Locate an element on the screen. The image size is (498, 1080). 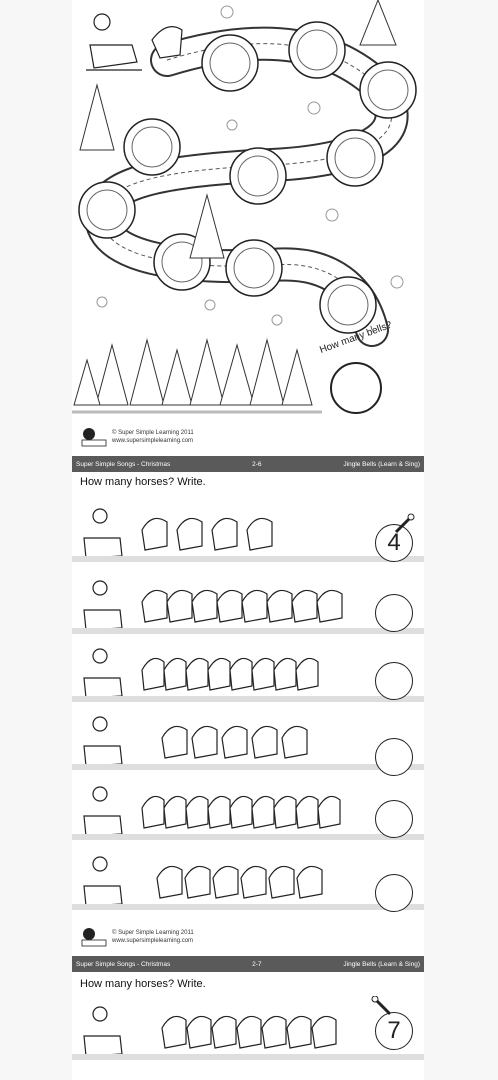
footer-page-number: 2-7 is located at coordinates (257, 964).